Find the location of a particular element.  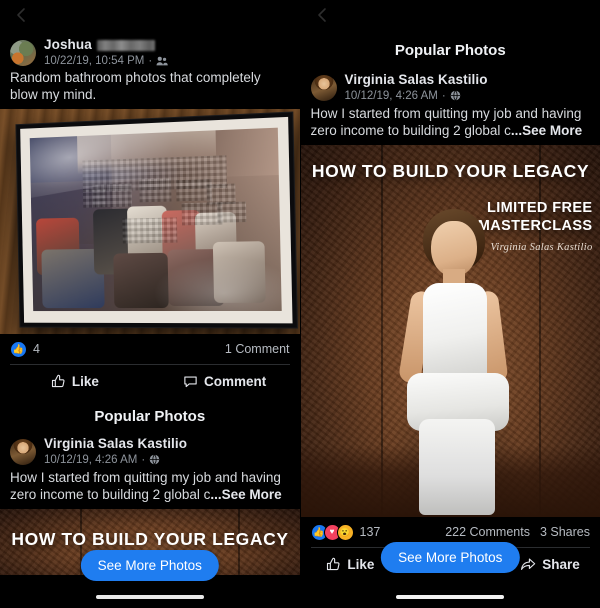

comment-share-group: 222 Comments 3 Shares is located at coordinates (517, 532).